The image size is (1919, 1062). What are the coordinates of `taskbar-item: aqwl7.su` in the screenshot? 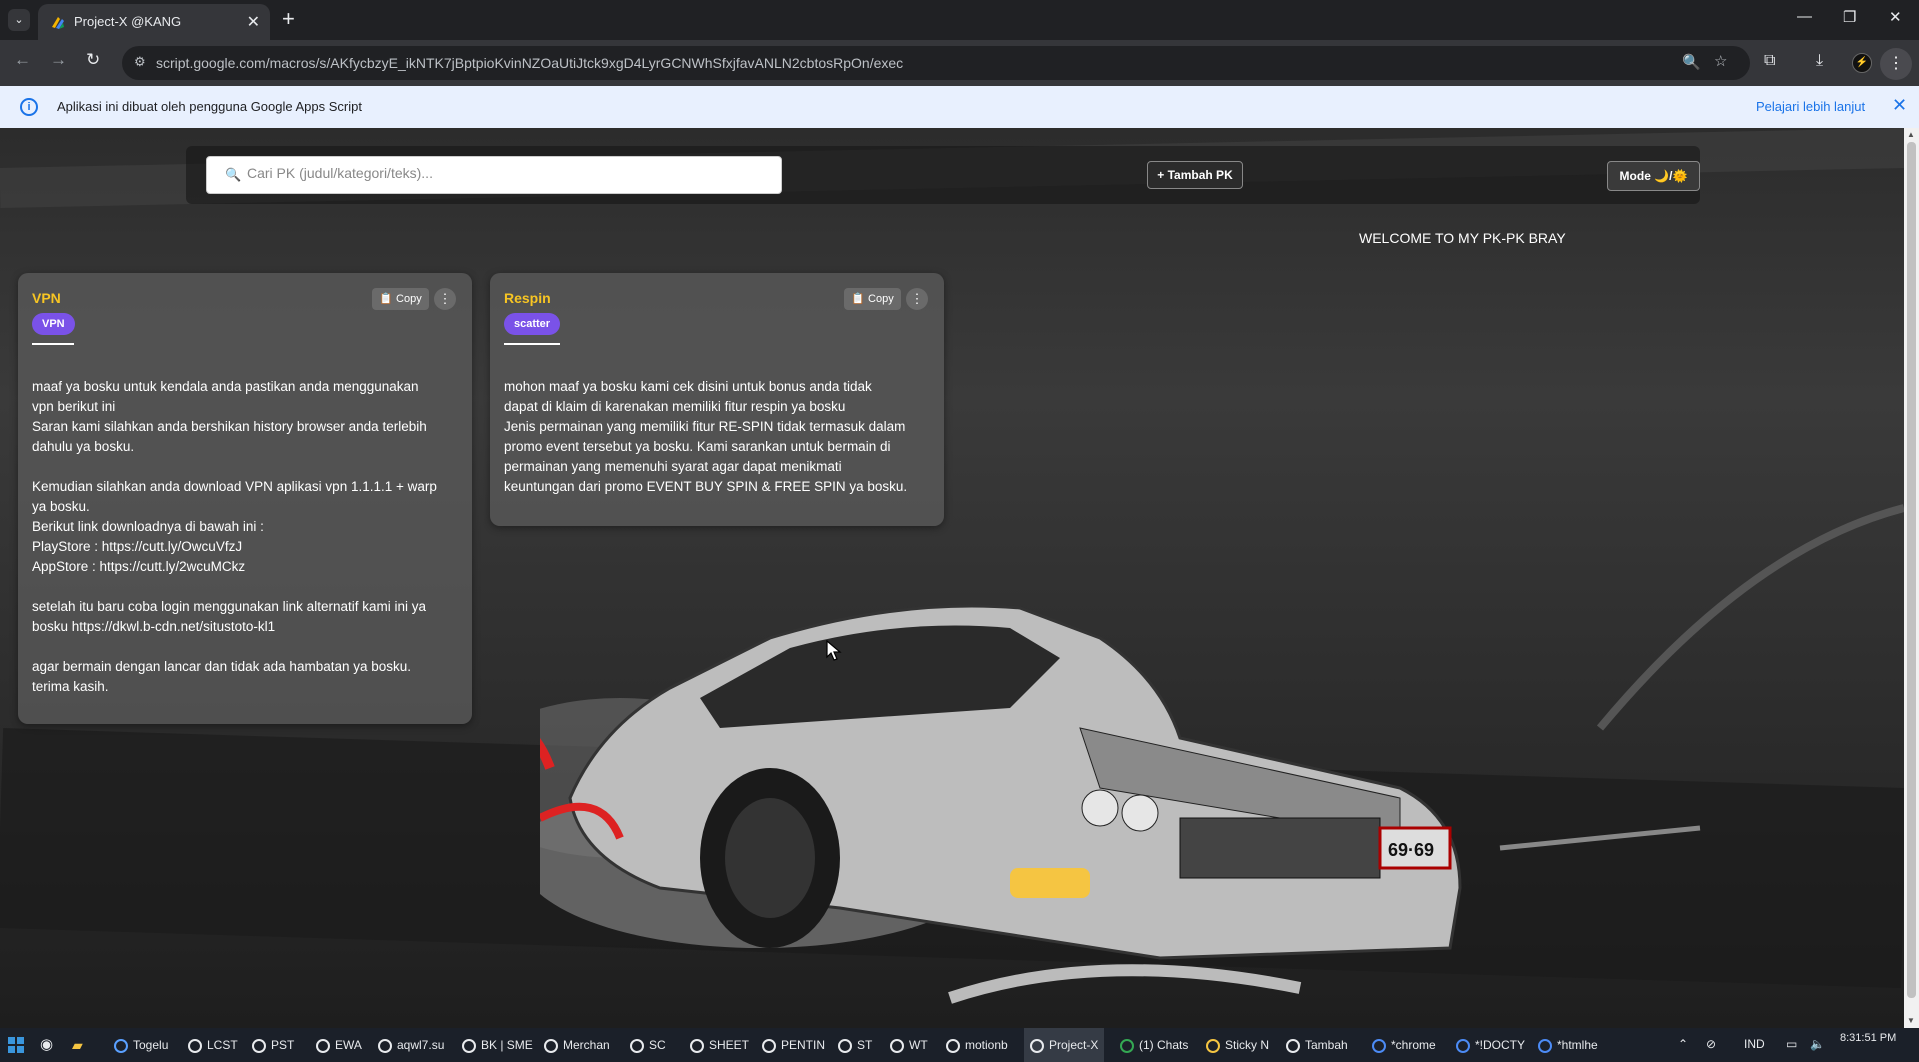 It's located at (411, 1045).